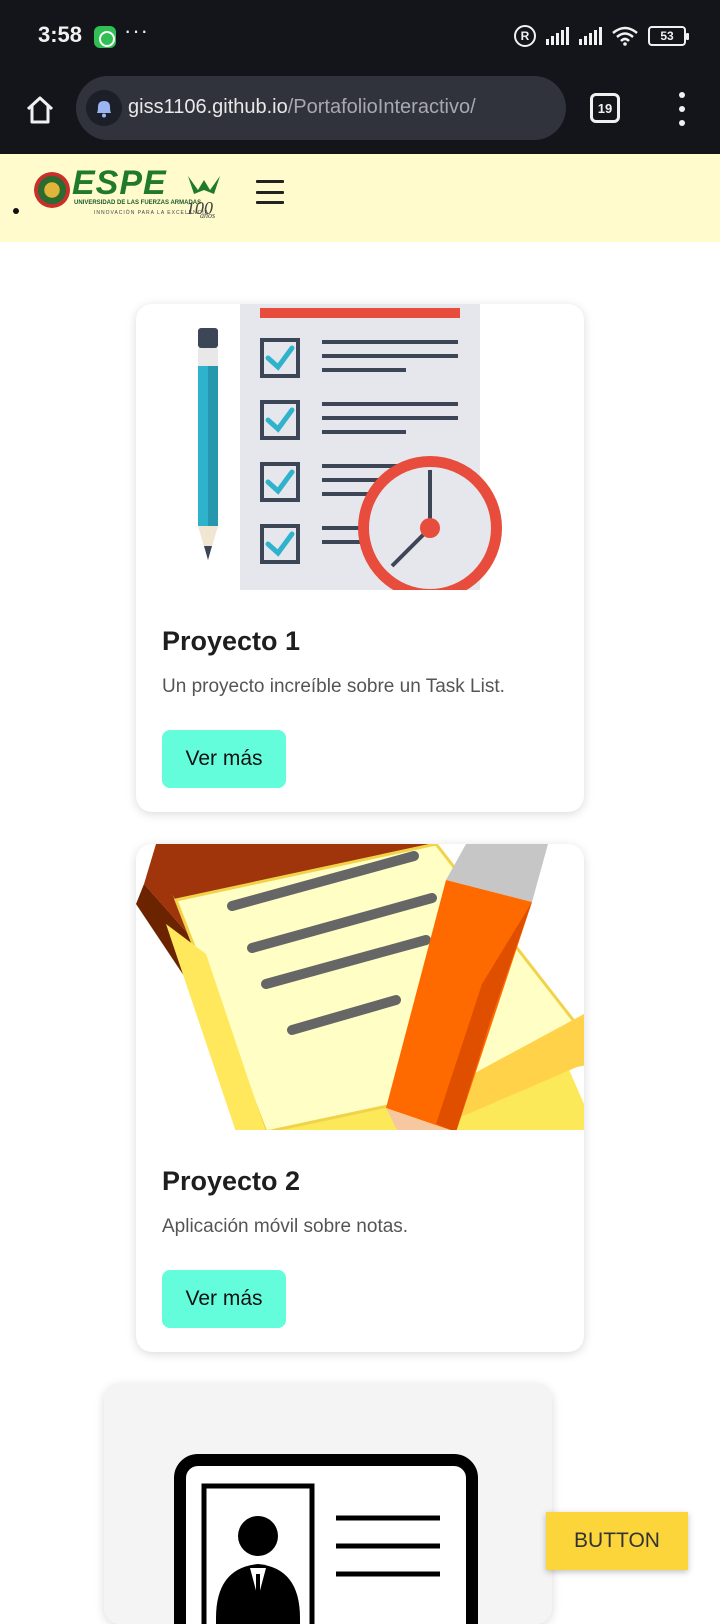  What do you see at coordinates (668, 36) in the screenshot?
I see `battery-icon: 53` at bounding box center [668, 36].